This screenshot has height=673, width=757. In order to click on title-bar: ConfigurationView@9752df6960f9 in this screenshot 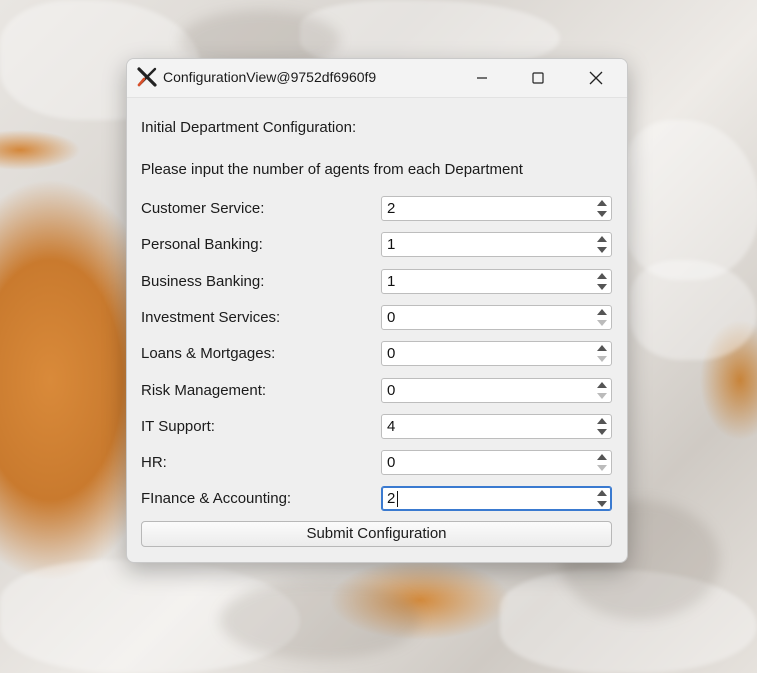, I will do `click(377, 78)`.